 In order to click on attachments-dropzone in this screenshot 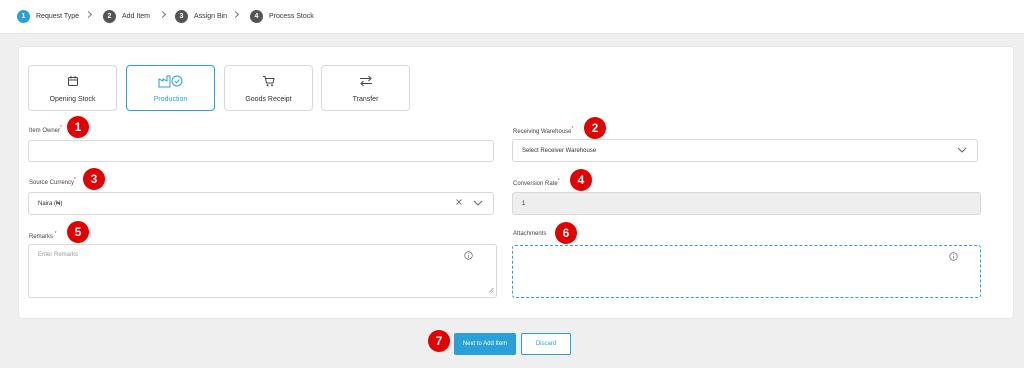, I will do `click(746, 271)`.